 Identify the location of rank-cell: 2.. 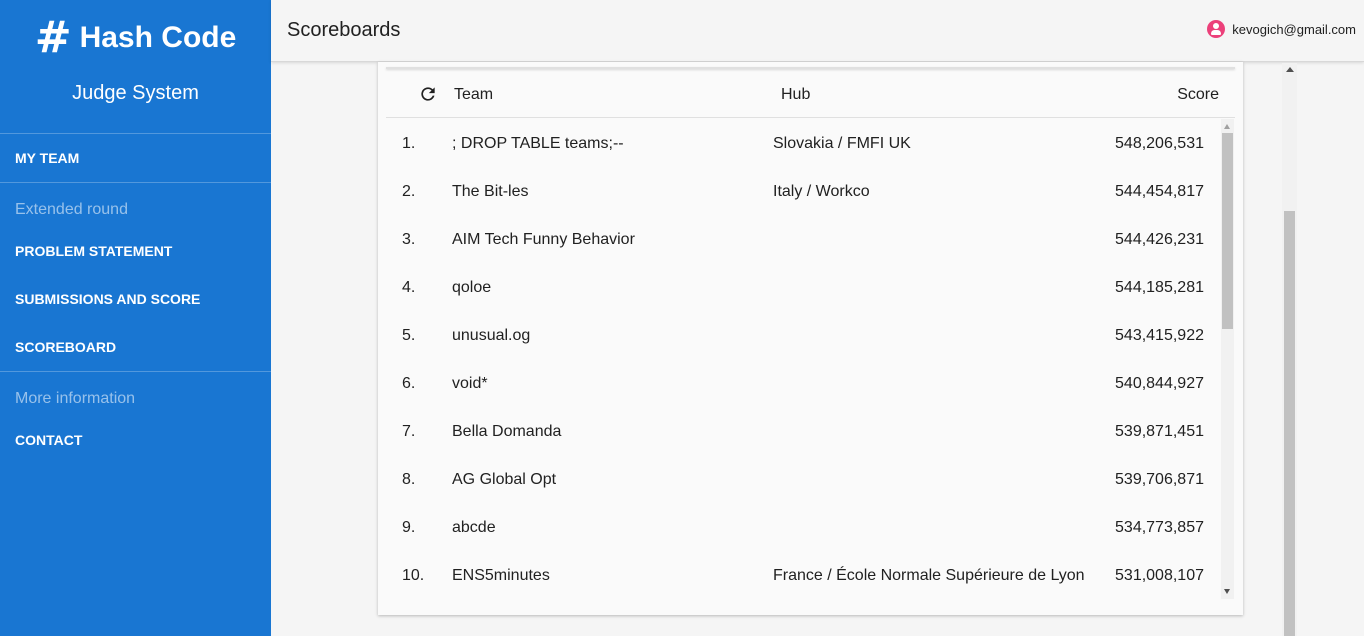
(409, 191).